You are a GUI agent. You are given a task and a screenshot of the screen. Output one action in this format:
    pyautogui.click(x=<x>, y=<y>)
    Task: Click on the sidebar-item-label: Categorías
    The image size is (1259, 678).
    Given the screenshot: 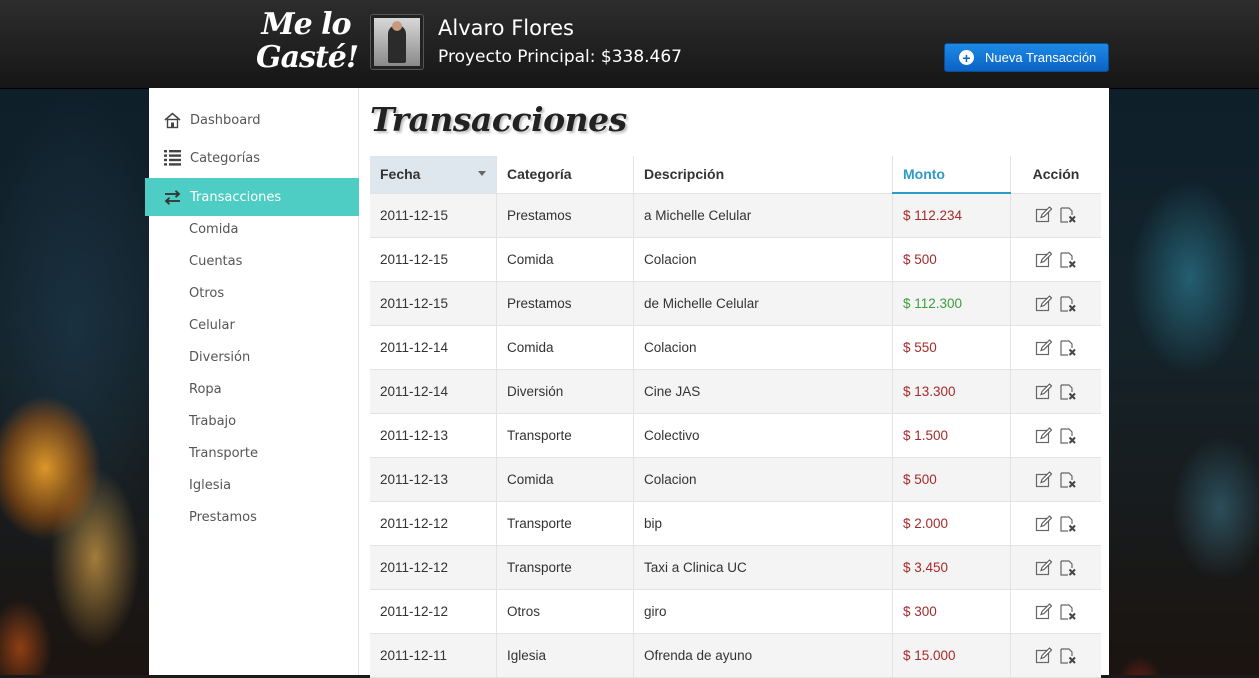 What is the action you would take?
    pyautogui.click(x=225, y=158)
    